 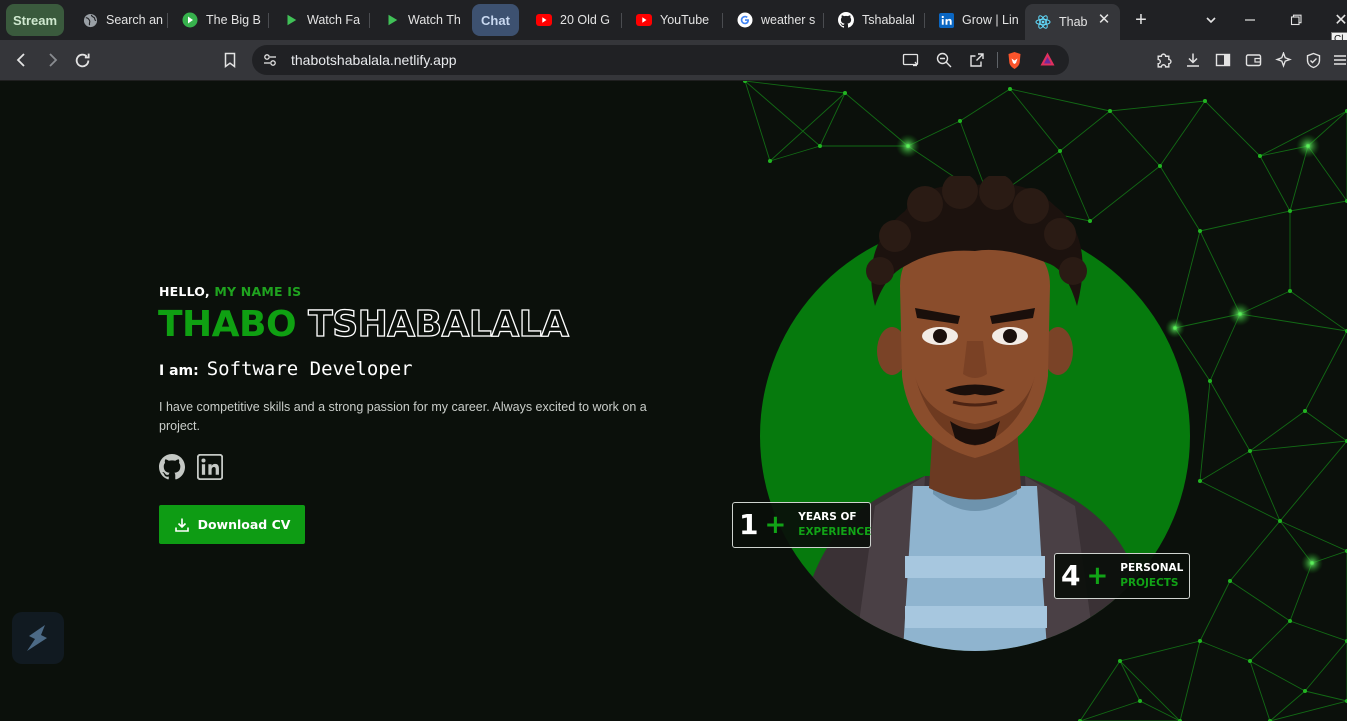 What do you see at coordinates (374, 60) in the screenshot?
I see `url-text: thabotshabalala.netlify.app` at bounding box center [374, 60].